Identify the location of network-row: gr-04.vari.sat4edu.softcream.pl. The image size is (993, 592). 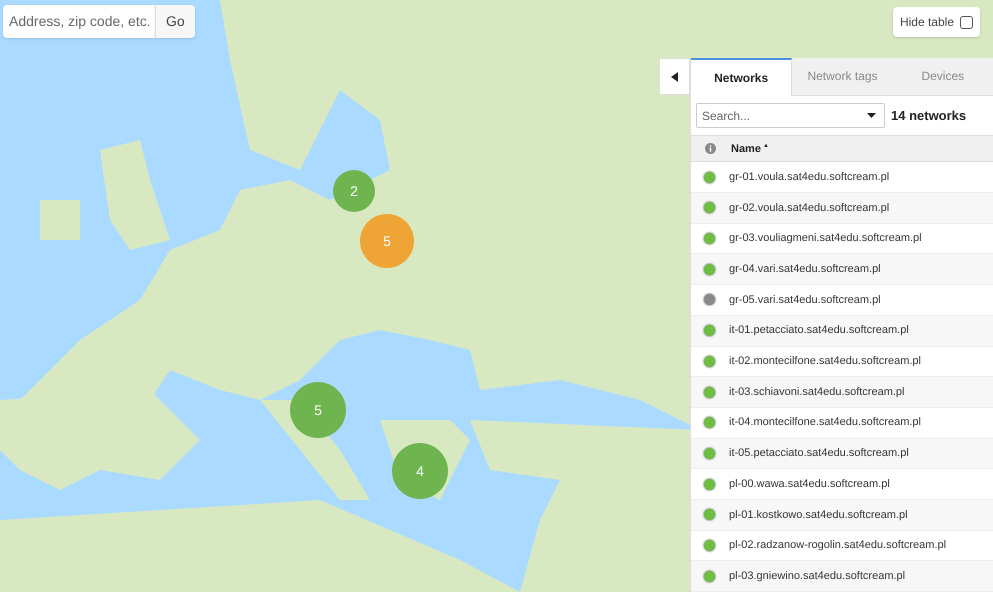
(842, 270).